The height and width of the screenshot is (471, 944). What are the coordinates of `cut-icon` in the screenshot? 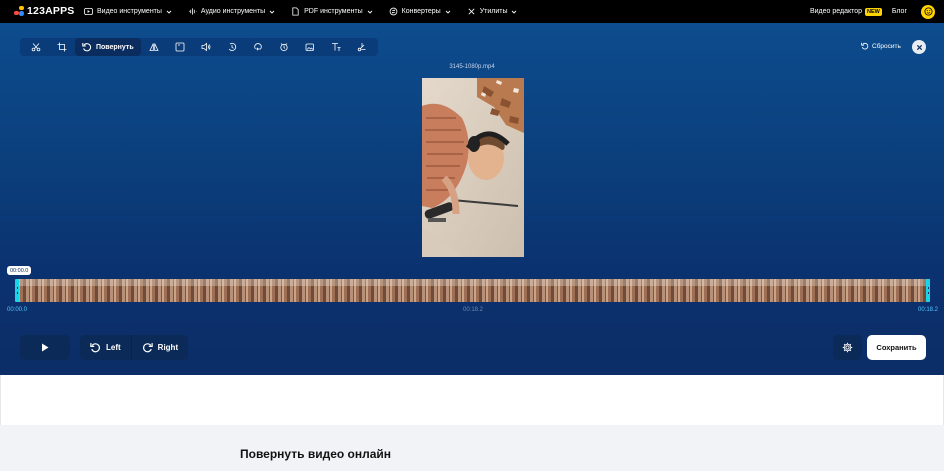 It's located at (361, 47).